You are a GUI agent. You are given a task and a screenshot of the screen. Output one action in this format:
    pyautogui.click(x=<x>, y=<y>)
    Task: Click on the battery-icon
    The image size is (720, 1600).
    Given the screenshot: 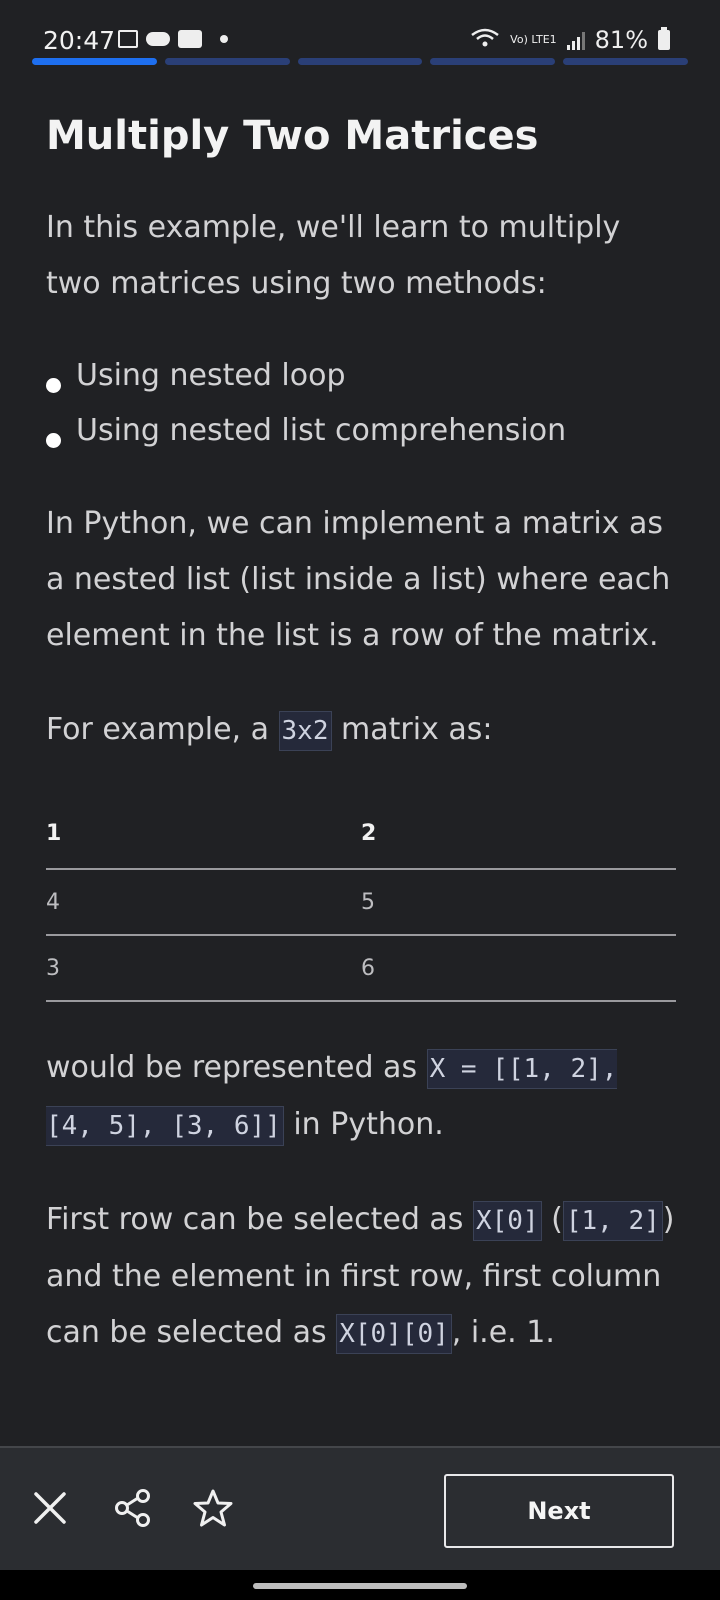 What is the action you would take?
    pyautogui.click(x=664, y=38)
    